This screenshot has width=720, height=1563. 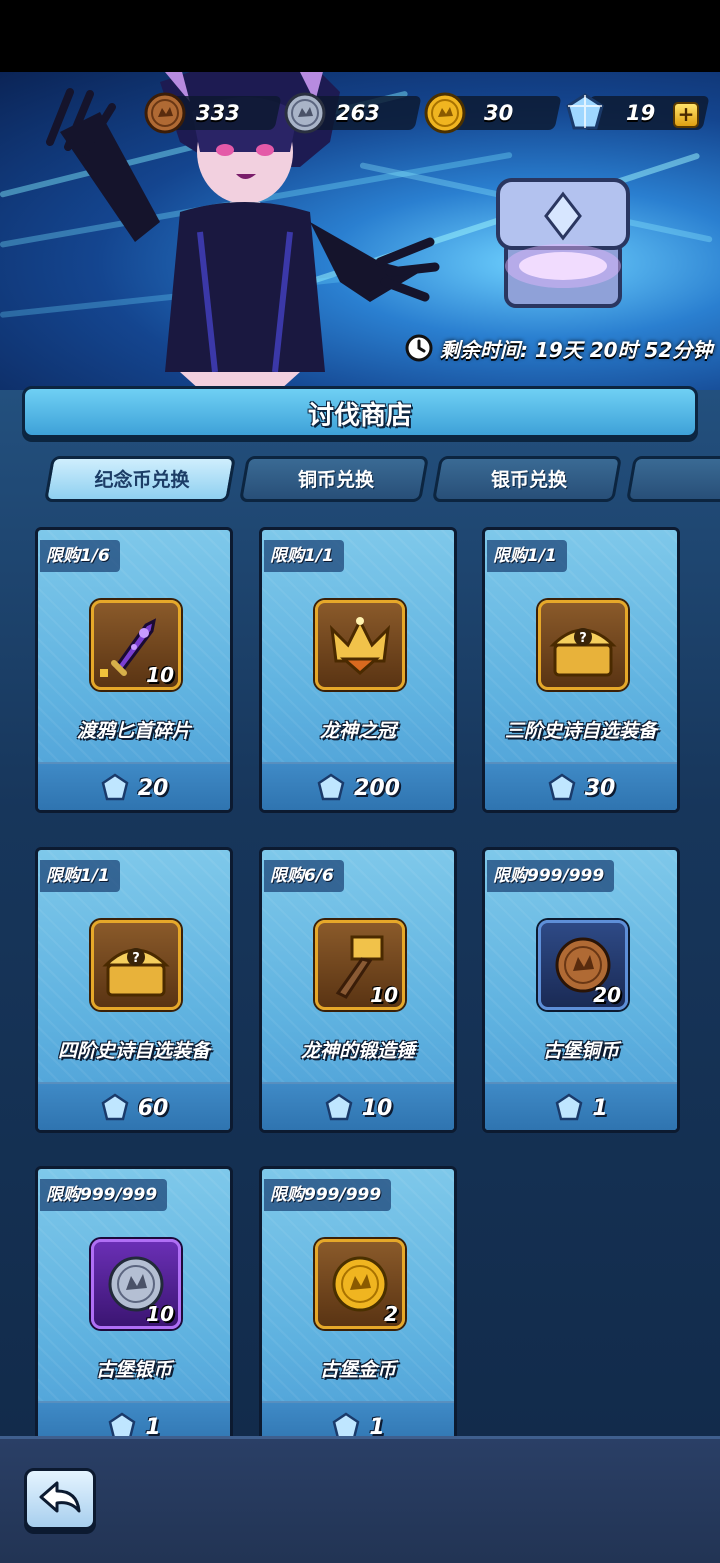 What do you see at coordinates (360, 36) in the screenshot?
I see `status-bar-area` at bounding box center [360, 36].